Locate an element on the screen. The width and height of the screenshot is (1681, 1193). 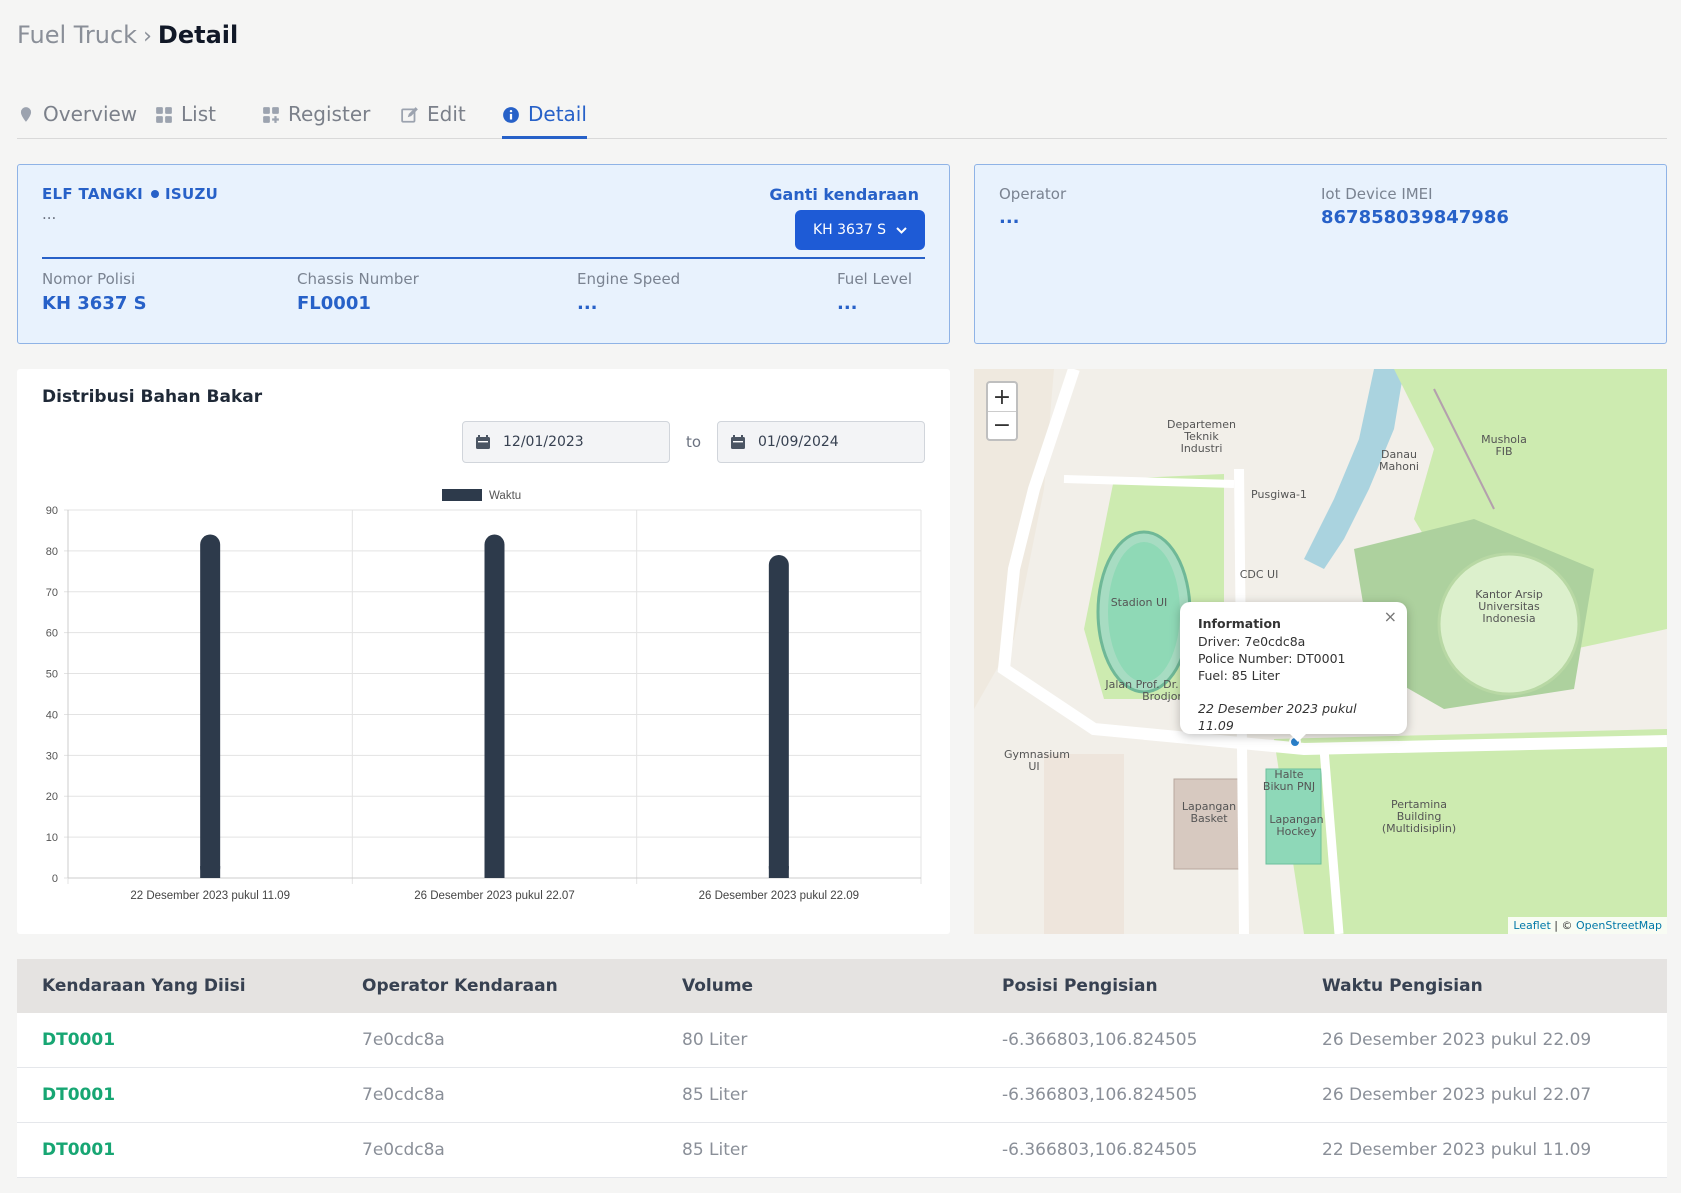
map-pin-icon is located at coordinates (26, 114).